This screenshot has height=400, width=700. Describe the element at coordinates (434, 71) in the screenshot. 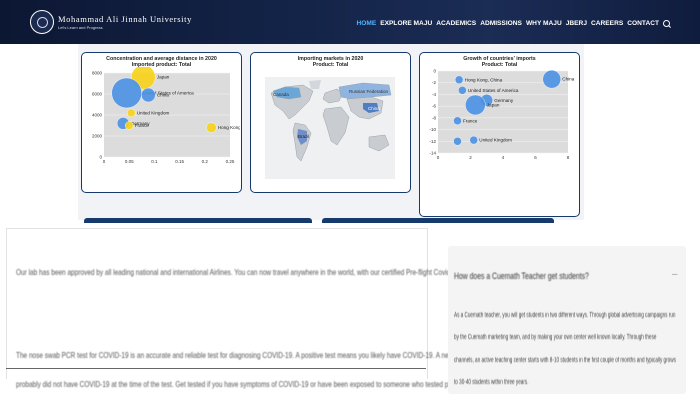

I see `y-tick-label: 0` at that location.